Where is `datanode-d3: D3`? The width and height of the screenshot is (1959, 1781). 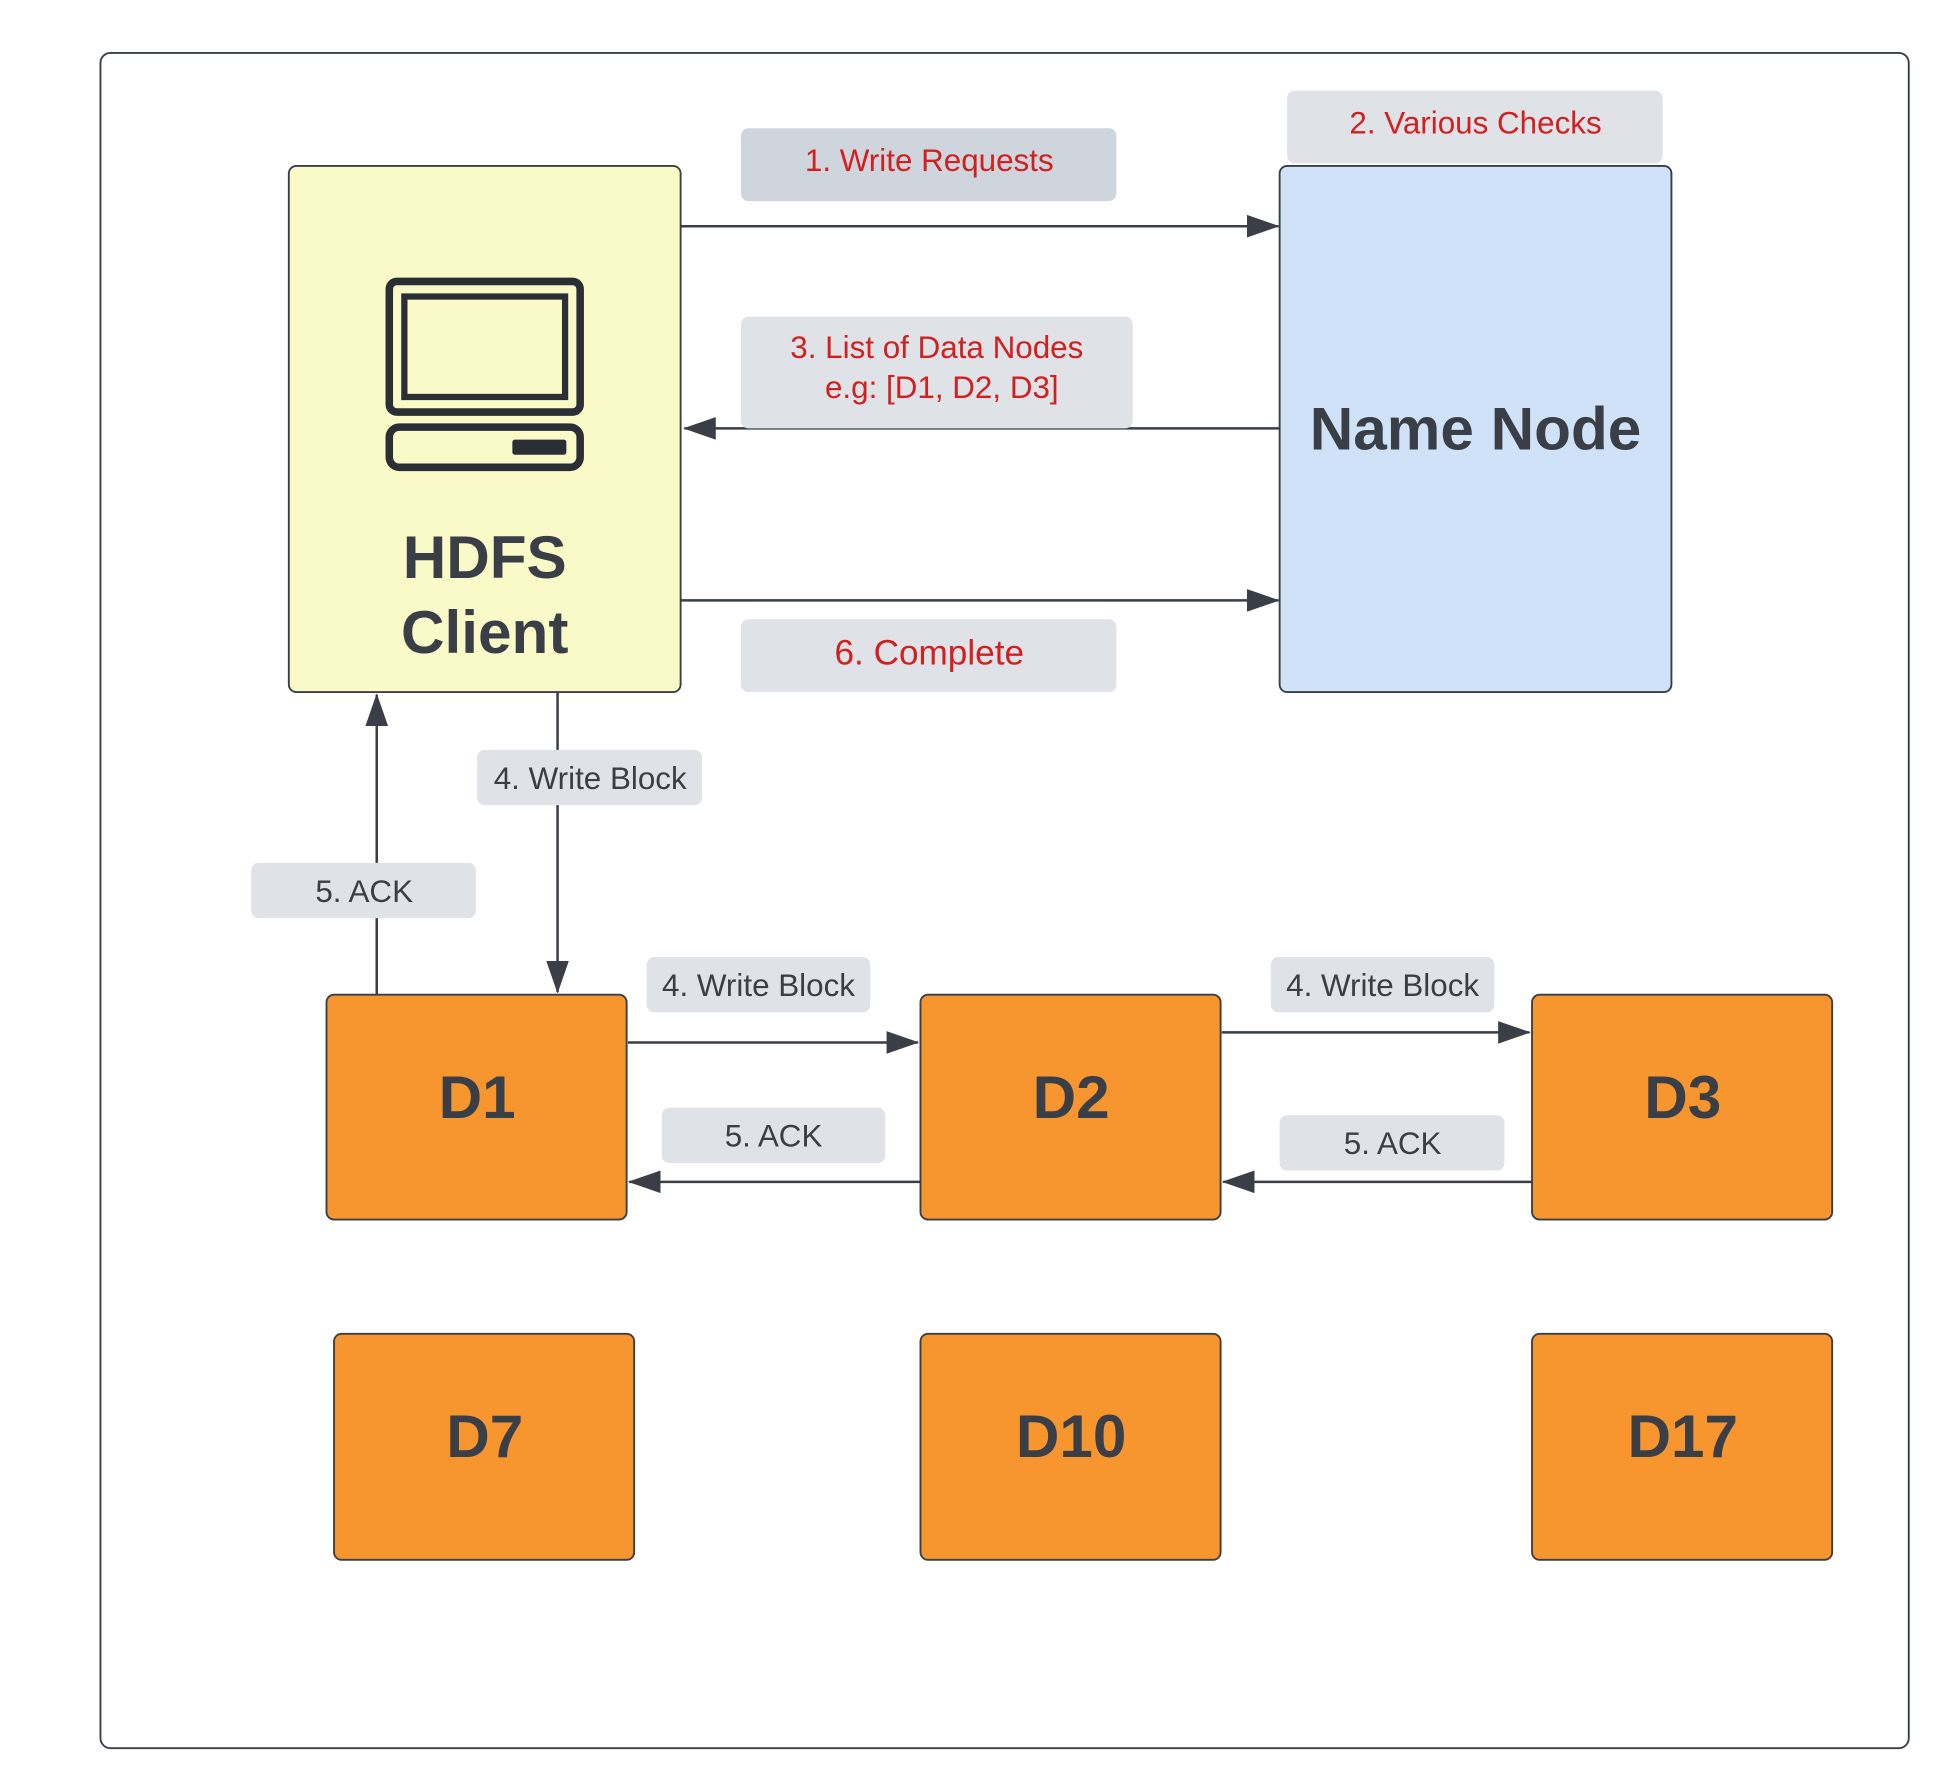
datanode-d3: D3 is located at coordinates (1682, 1107).